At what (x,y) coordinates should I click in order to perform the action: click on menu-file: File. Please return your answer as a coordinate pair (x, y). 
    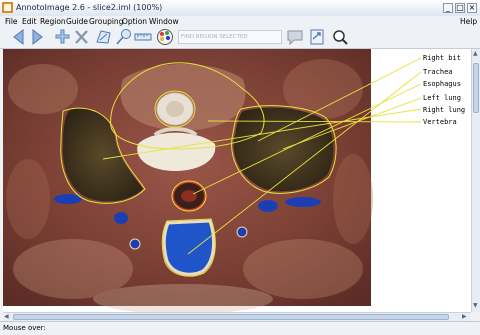
    Looking at the image, I should click on (11, 21).